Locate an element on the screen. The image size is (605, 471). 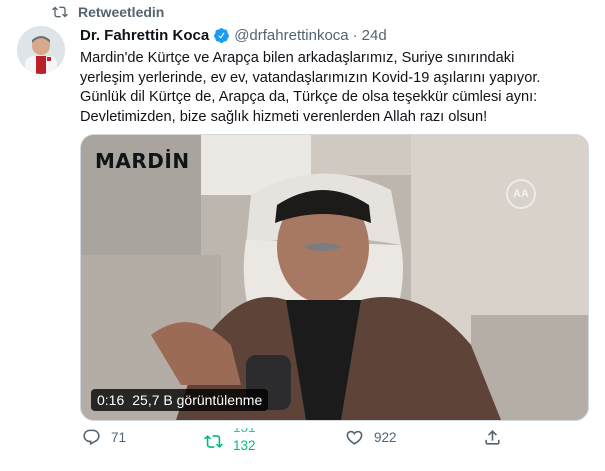
share-button is located at coordinates (492, 437).